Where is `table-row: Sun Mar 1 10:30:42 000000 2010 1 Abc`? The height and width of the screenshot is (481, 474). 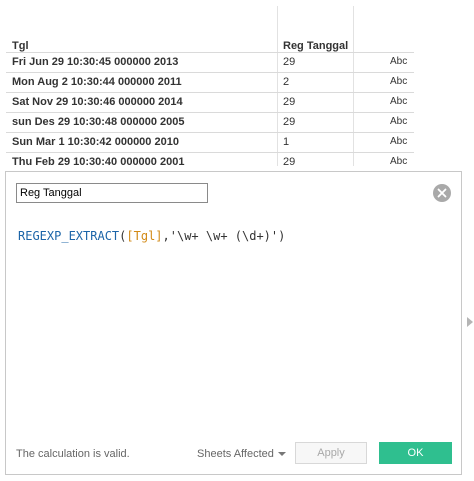
table-row: Sun Mar 1 10:30:42 000000 2010 1 Abc is located at coordinates (210, 142).